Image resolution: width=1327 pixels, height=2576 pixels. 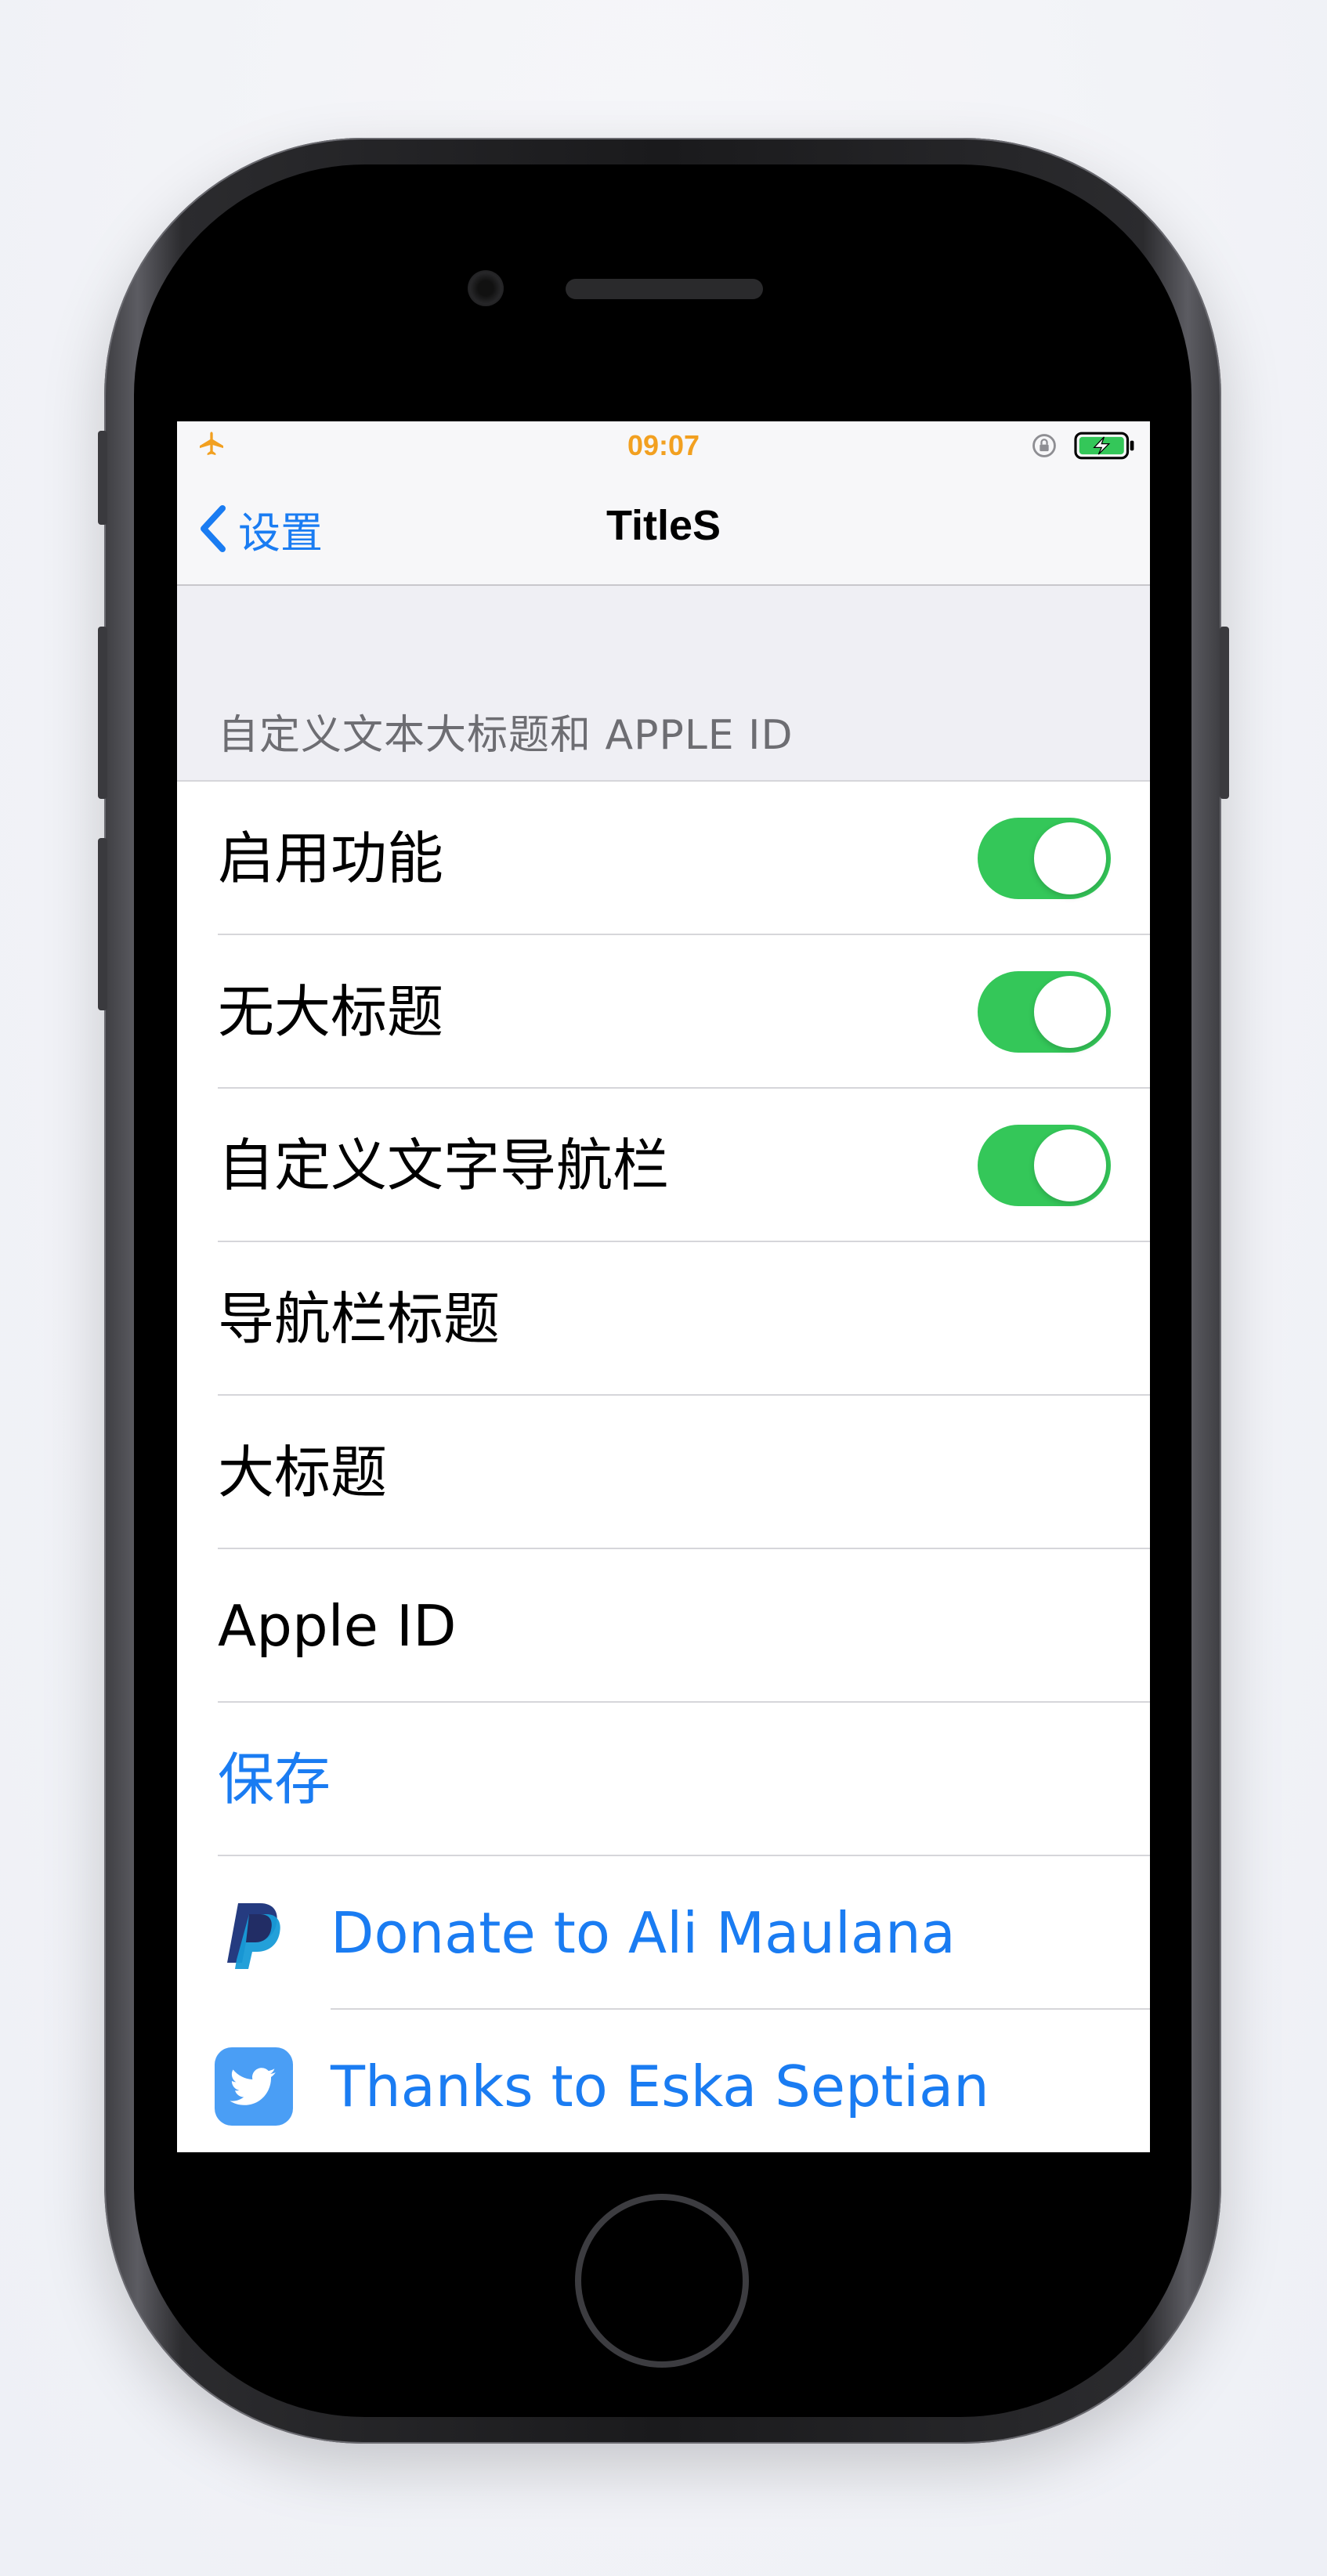 I want to click on thanks-label: Thanks to Eska Septian, so click(x=660, y=2086).